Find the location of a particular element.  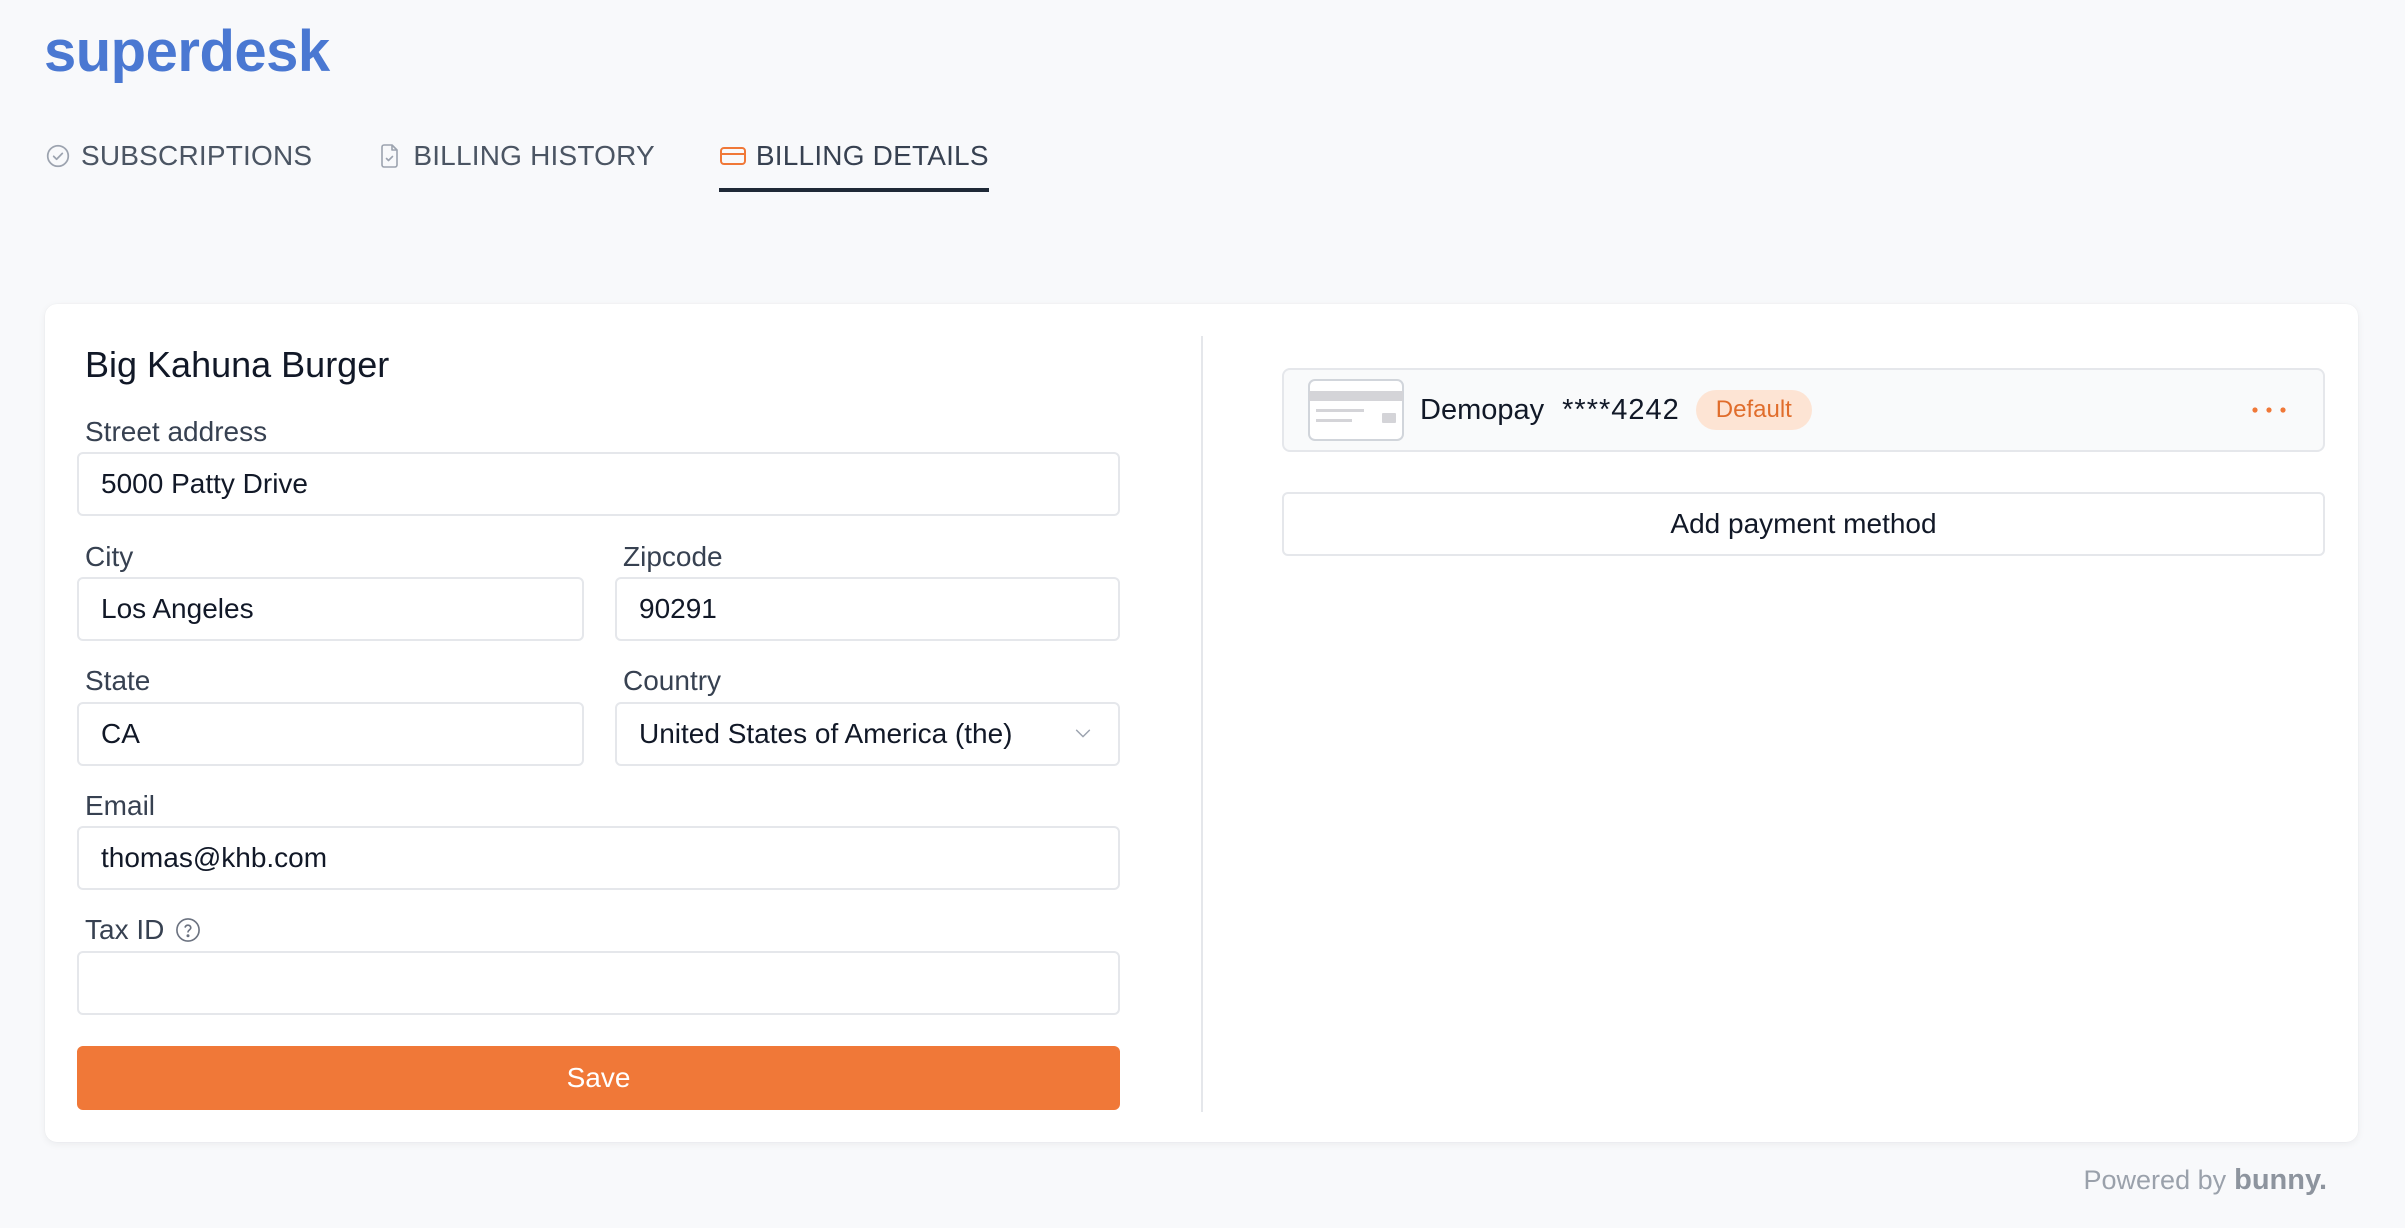

card-last4: ****4242 is located at coordinates (1621, 409).